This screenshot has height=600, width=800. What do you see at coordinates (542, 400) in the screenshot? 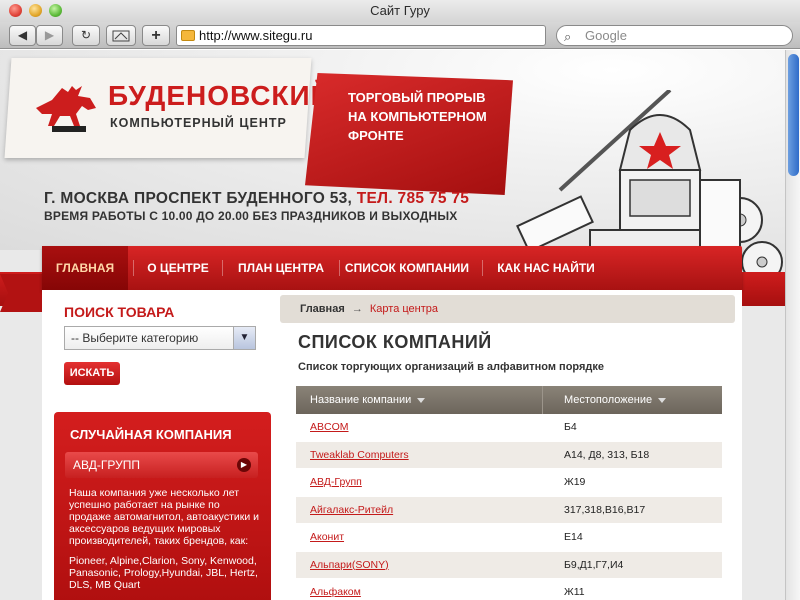
I see `column-divider` at bounding box center [542, 400].